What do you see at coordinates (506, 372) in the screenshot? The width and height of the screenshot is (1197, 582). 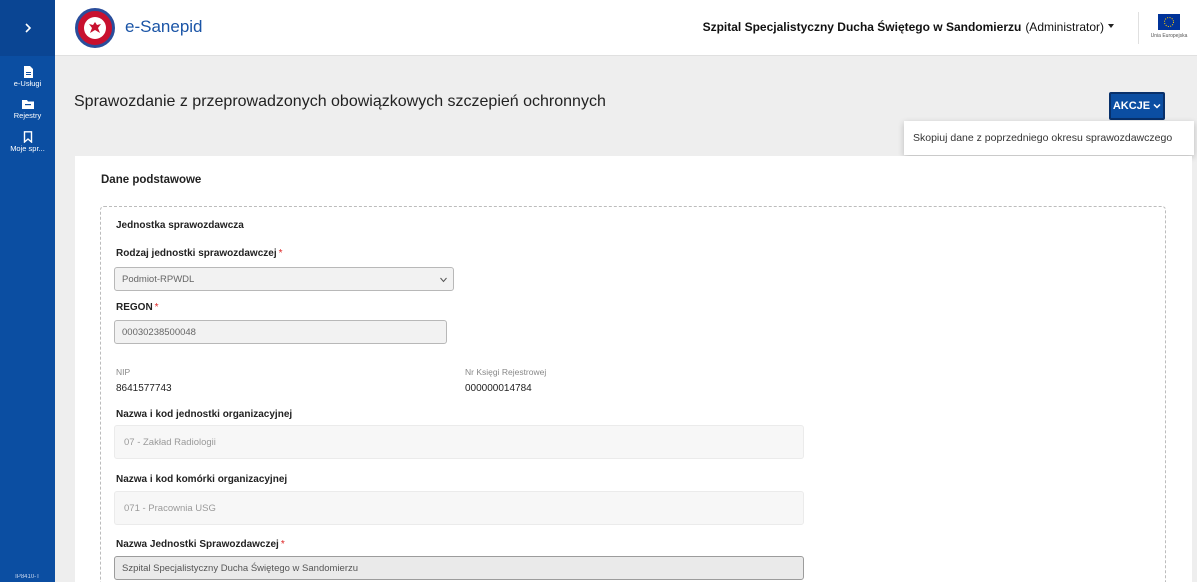 I see `registry-book-label: Nr Księgi Rejestrowej` at bounding box center [506, 372].